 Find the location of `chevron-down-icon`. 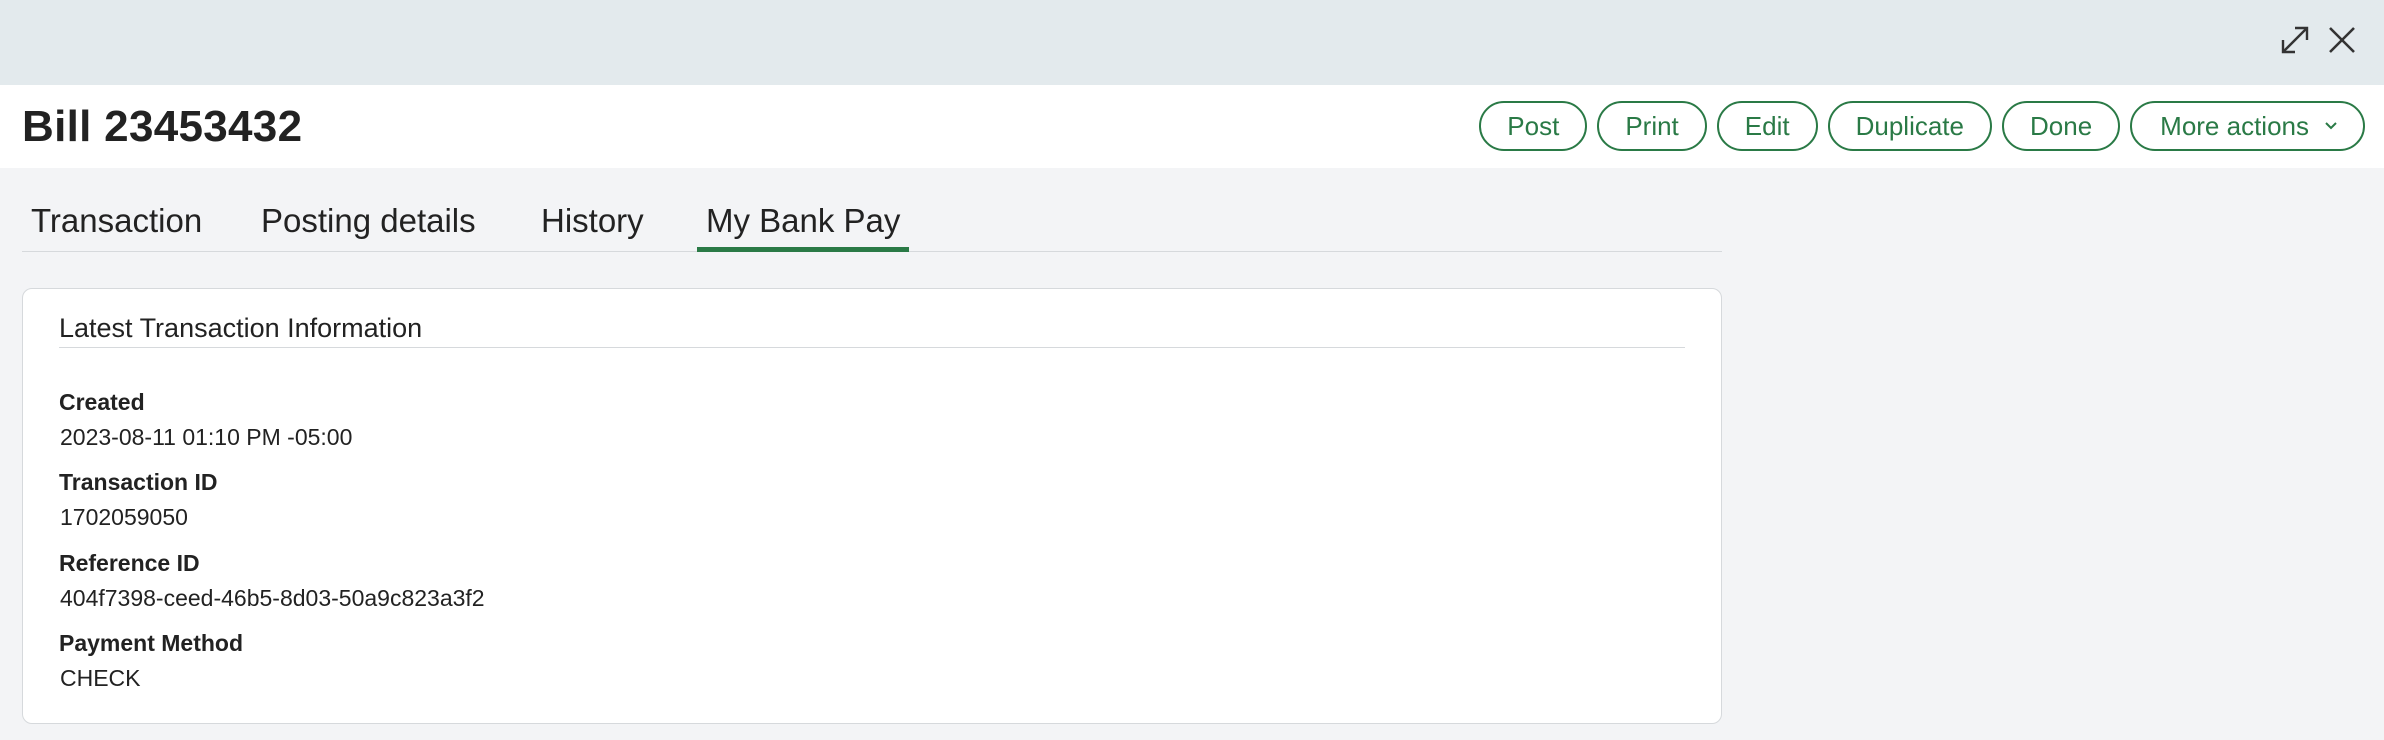

chevron-down-icon is located at coordinates (2331, 126).